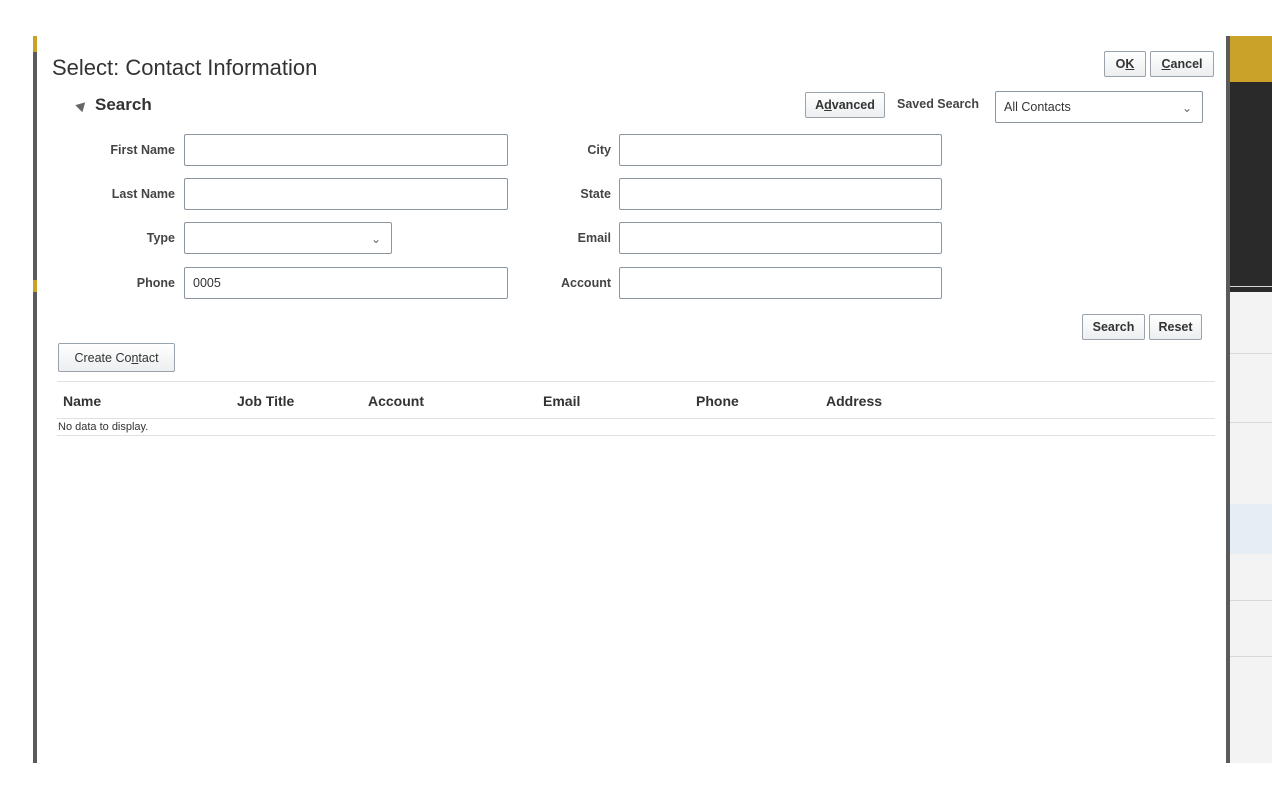 This screenshot has width=1272, height=788. I want to click on create-contact-button: Create Co n tact, so click(116, 357).